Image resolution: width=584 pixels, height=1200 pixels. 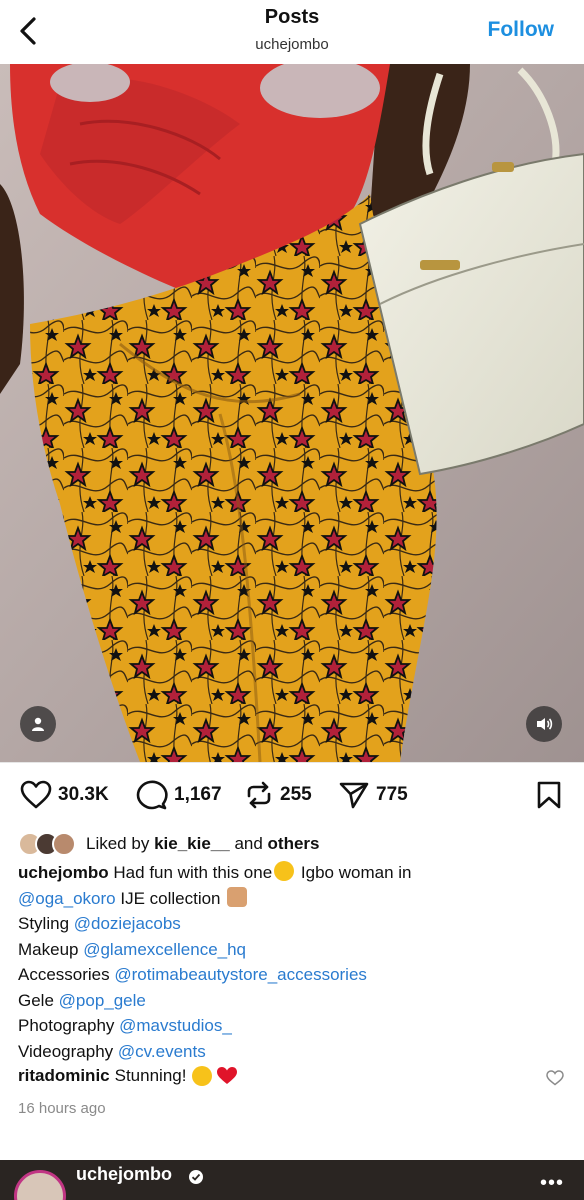 I want to click on caption-text-1: Had fun with this one, so click(x=193, y=872).